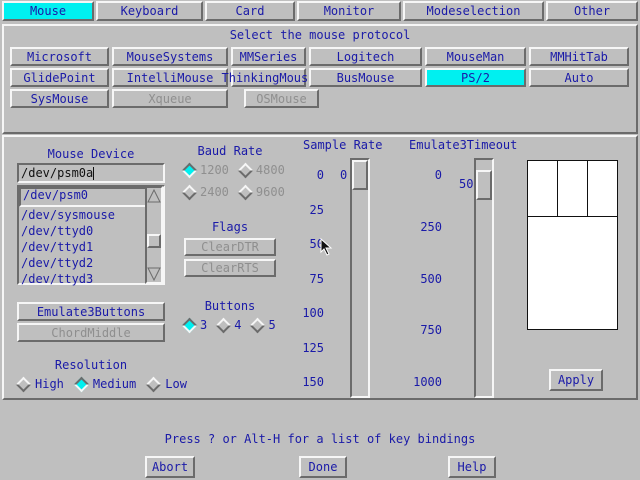  Describe the element at coordinates (272, 325) in the screenshot. I see `buttons-5-label: 5` at that location.